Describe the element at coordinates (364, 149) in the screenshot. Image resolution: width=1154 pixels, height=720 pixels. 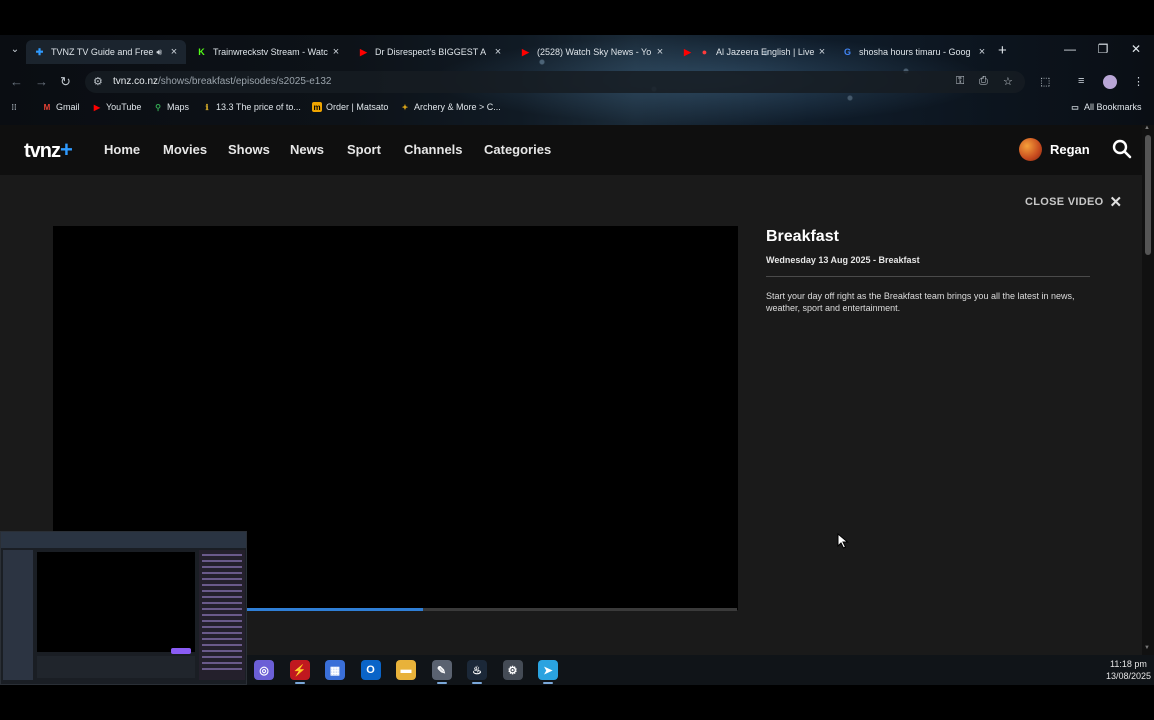
I see `nav-sport: Sport` at that location.